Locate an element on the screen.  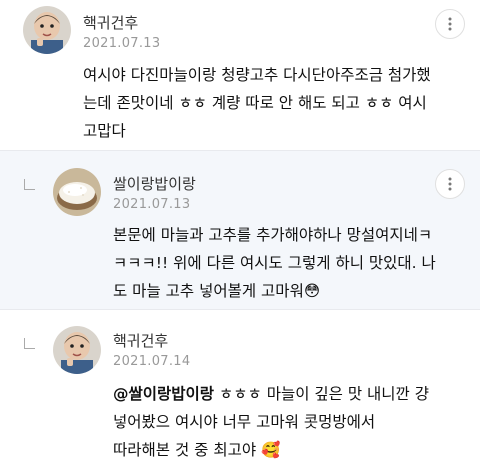
comment-line: 본문에 마늘과 고추를 추가해야하나 망설여지네ㅋ is located at coordinates (273, 235).